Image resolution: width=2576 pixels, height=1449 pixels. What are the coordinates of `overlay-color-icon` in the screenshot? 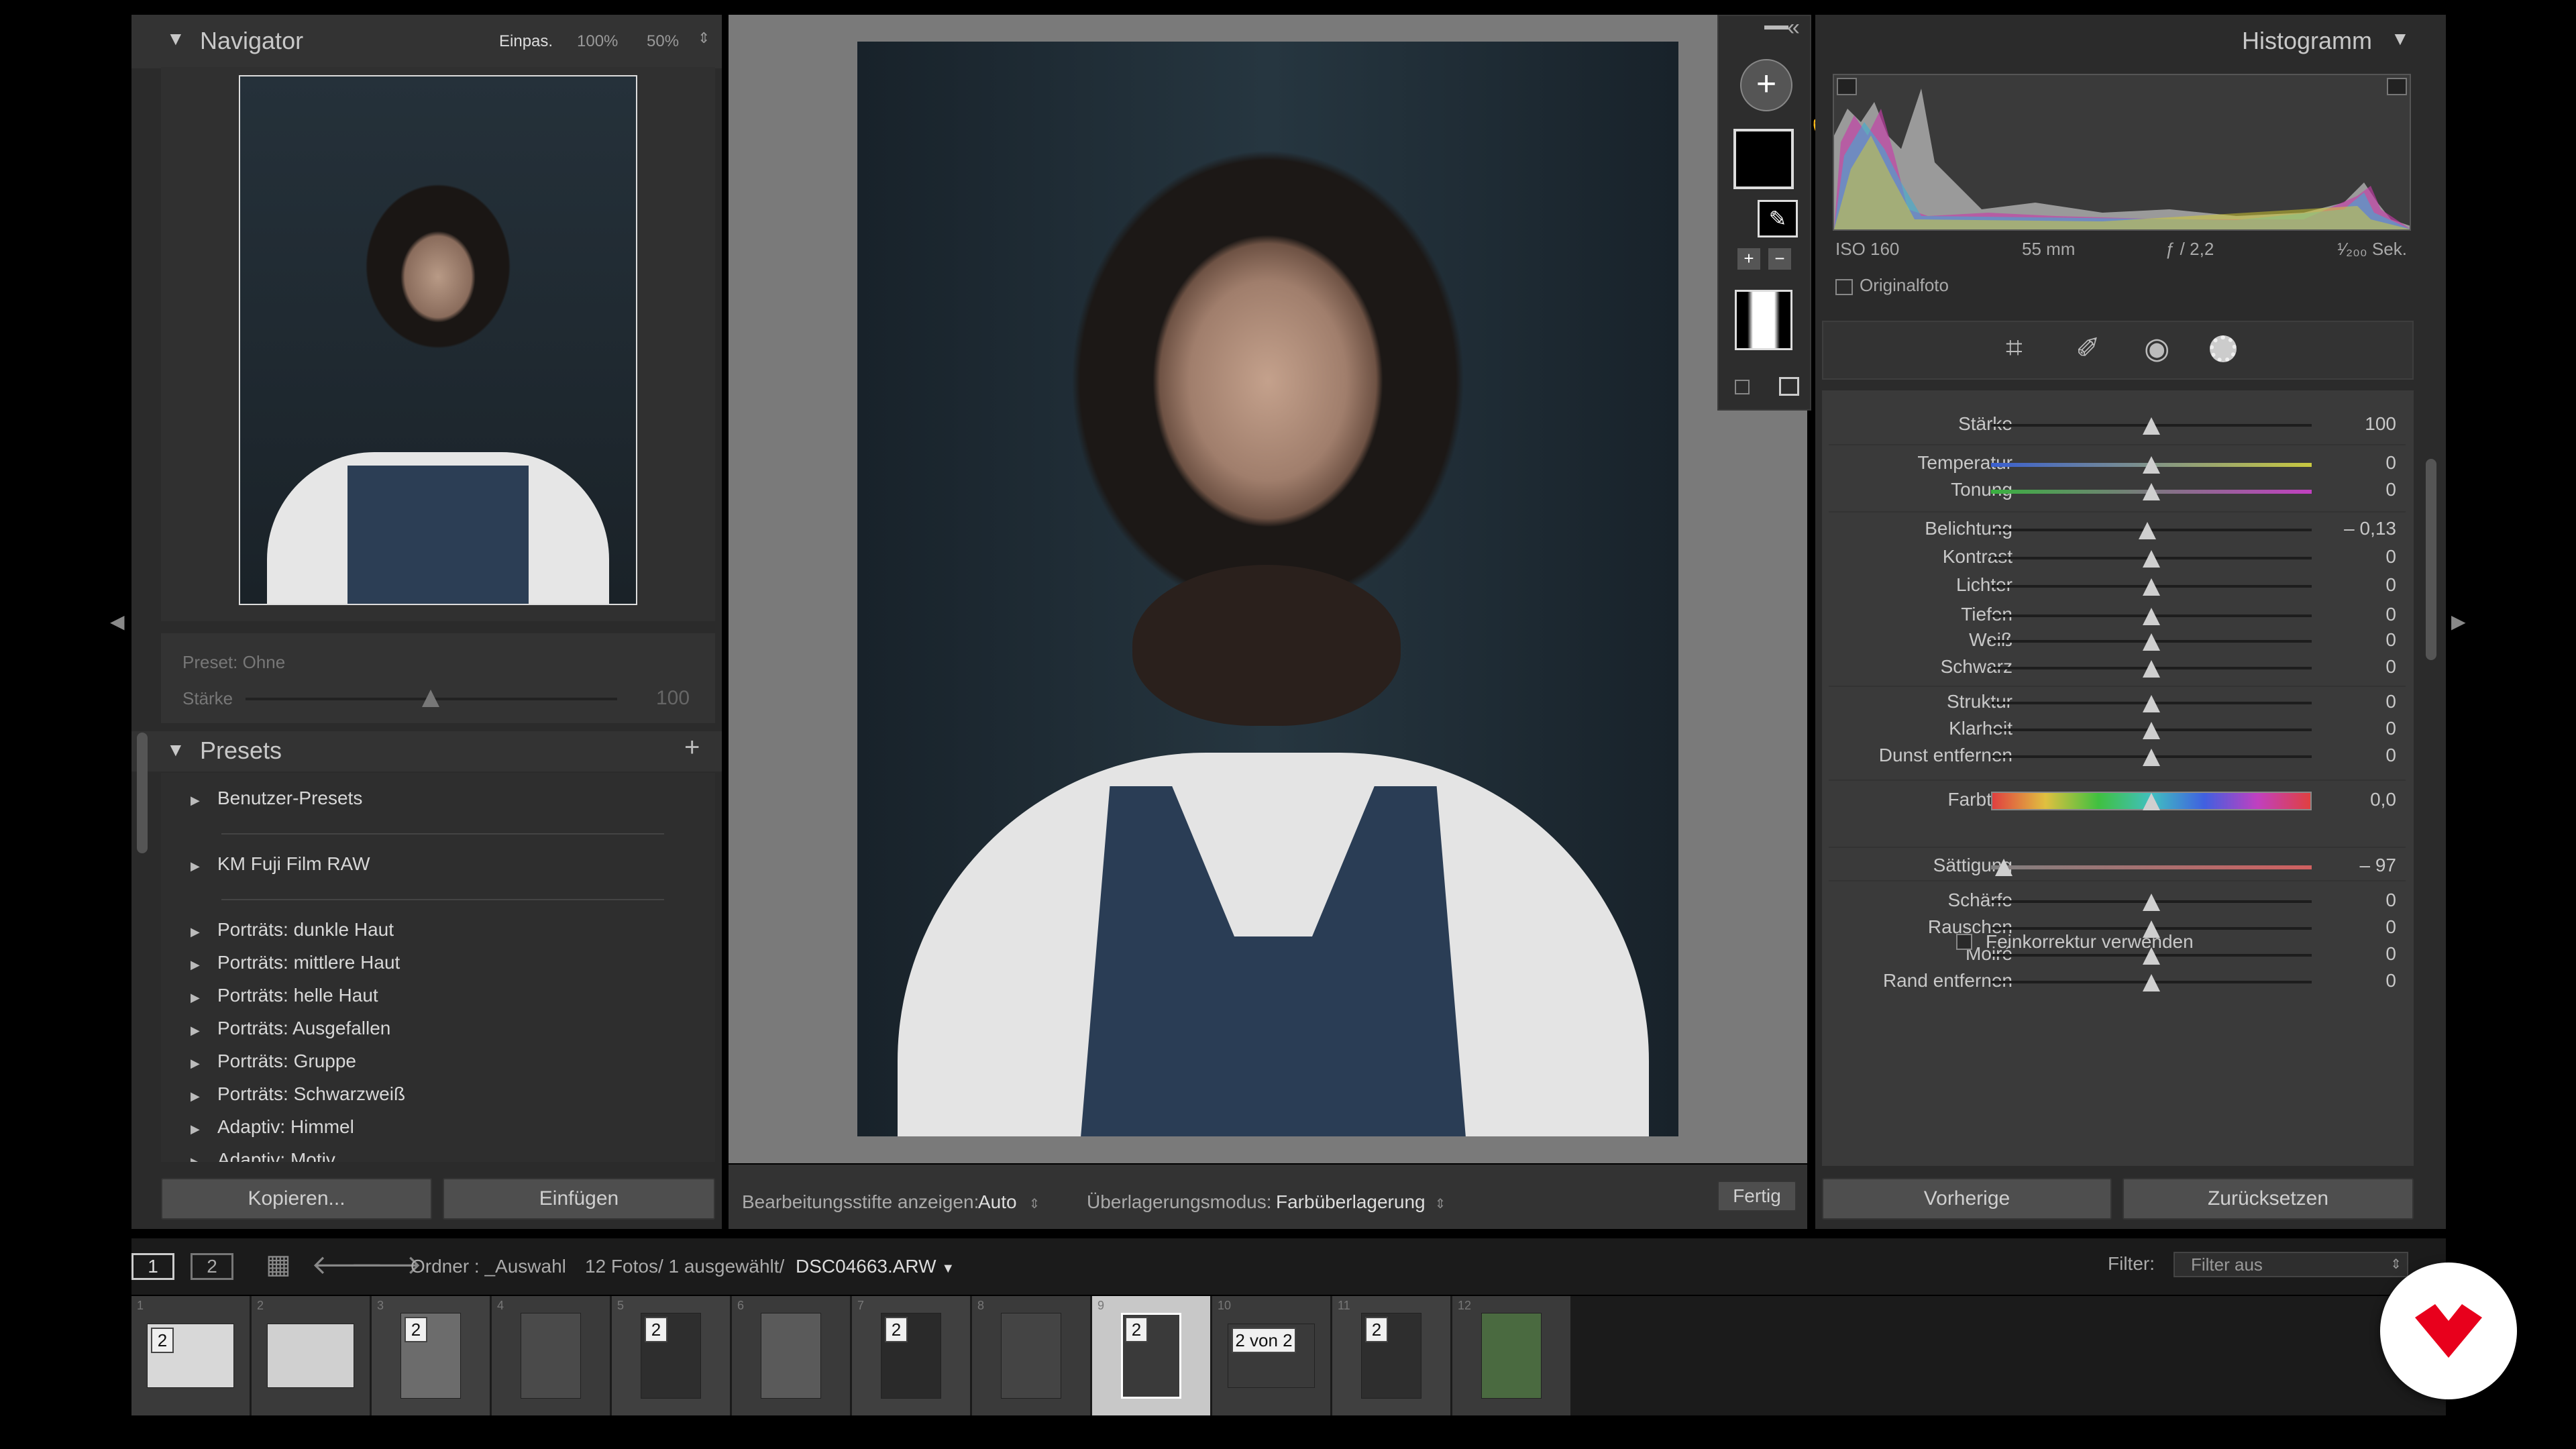 It's located at (1789, 386).